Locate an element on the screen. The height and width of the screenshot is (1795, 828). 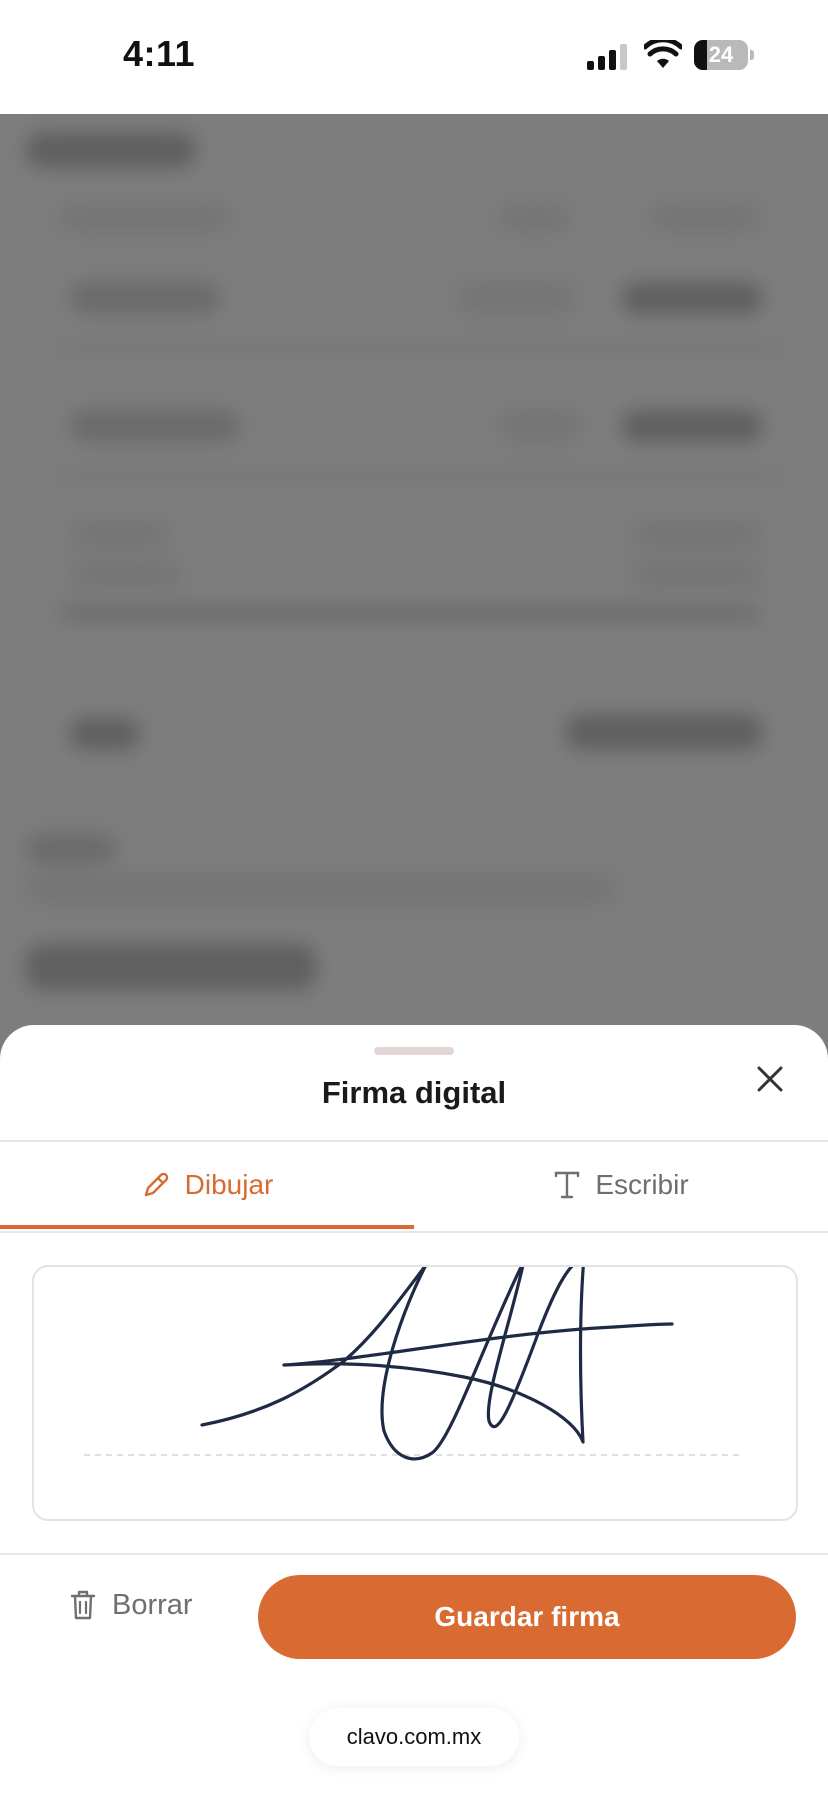
trash-icon is located at coordinates (83, 1605).